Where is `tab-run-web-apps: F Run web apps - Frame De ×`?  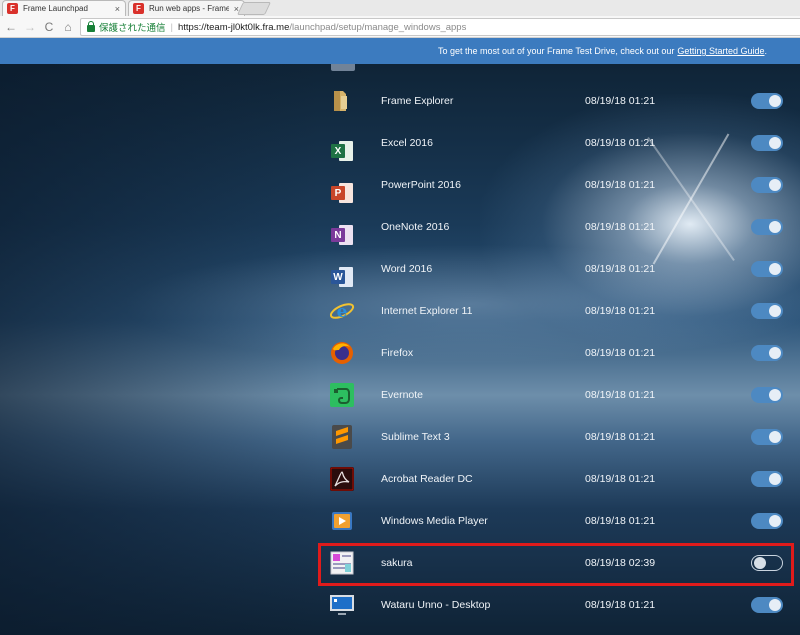 tab-run-web-apps: F Run web apps - Frame De × is located at coordinates (186, 8).